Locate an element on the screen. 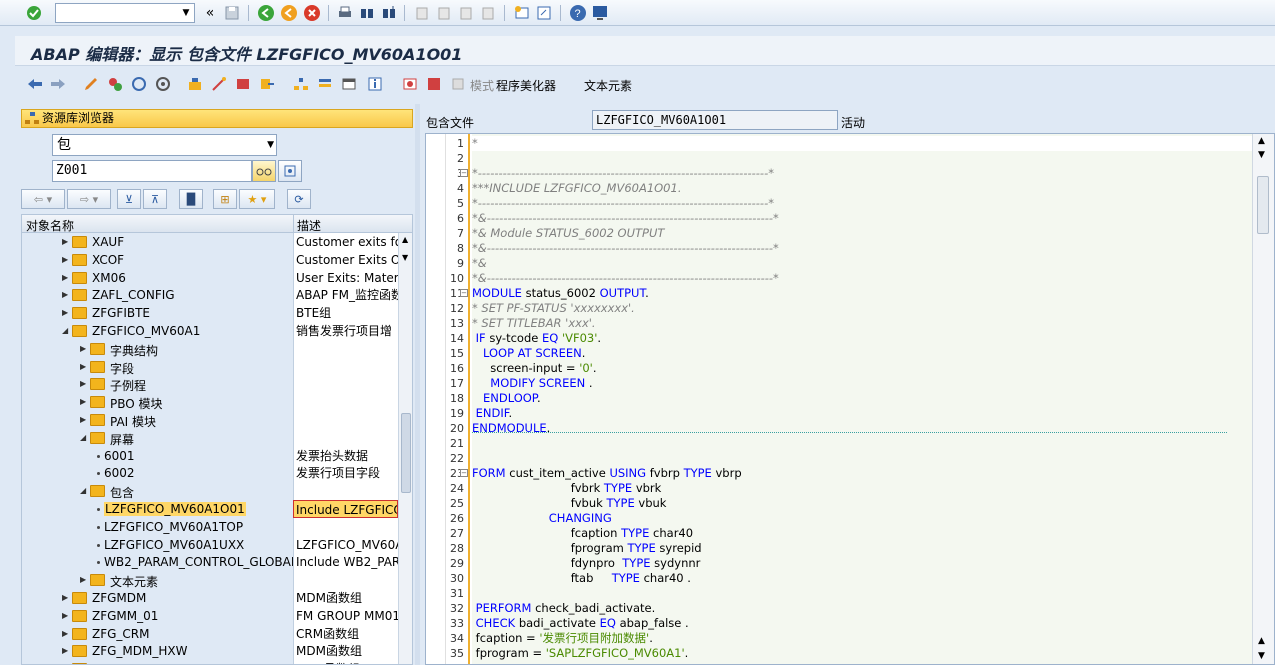 This screenshot has height=665, width=1275. pretty-printer-button: 程序美化器 is located at coordinates (526, 85).